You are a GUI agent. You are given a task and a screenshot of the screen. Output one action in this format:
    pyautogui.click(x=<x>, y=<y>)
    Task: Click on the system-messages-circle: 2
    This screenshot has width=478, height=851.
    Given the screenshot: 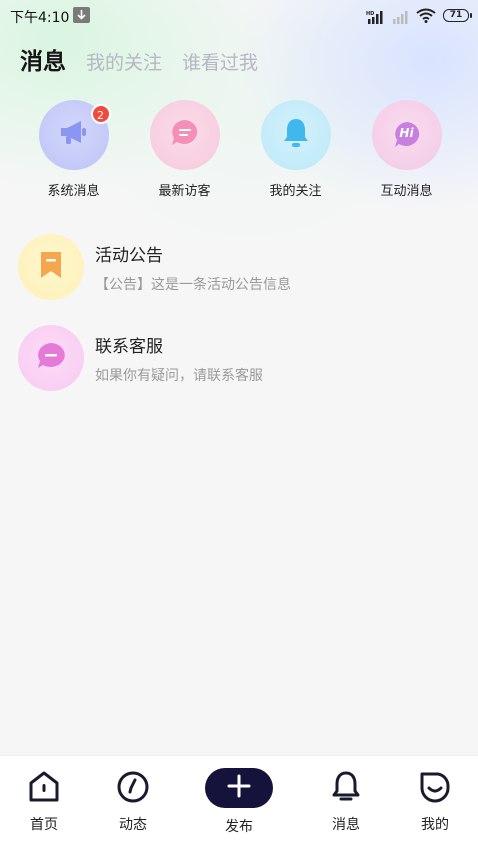 What is the action you would take?
    pyautogui.click(x=74, y=135)
    